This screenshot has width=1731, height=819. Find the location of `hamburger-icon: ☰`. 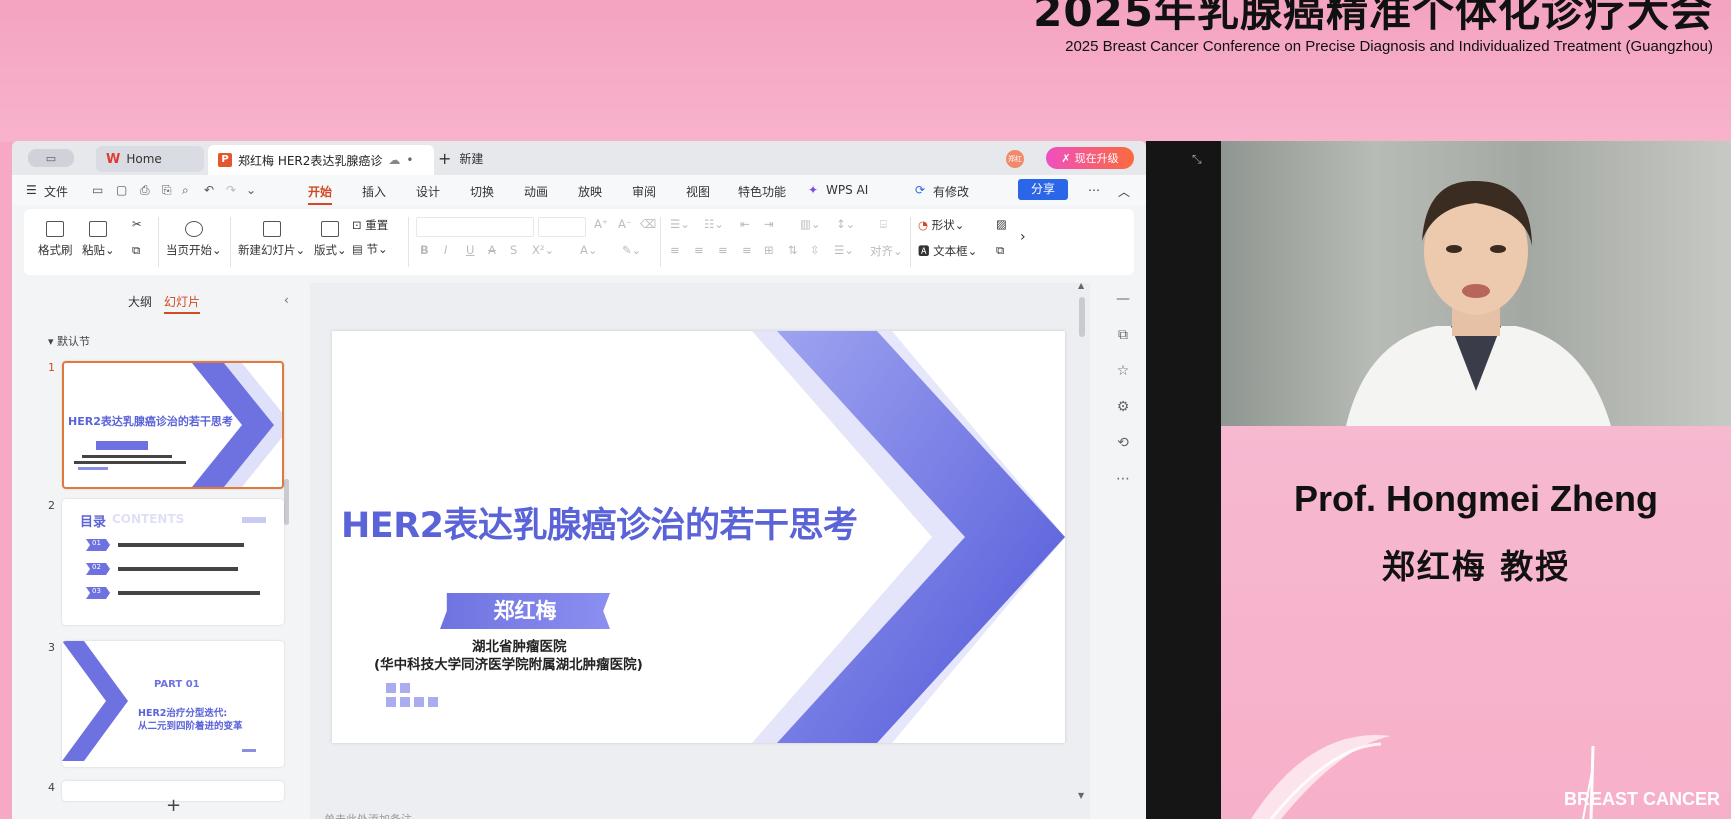

hamburger-icon: ☰ is located at coordinates (31, 190).